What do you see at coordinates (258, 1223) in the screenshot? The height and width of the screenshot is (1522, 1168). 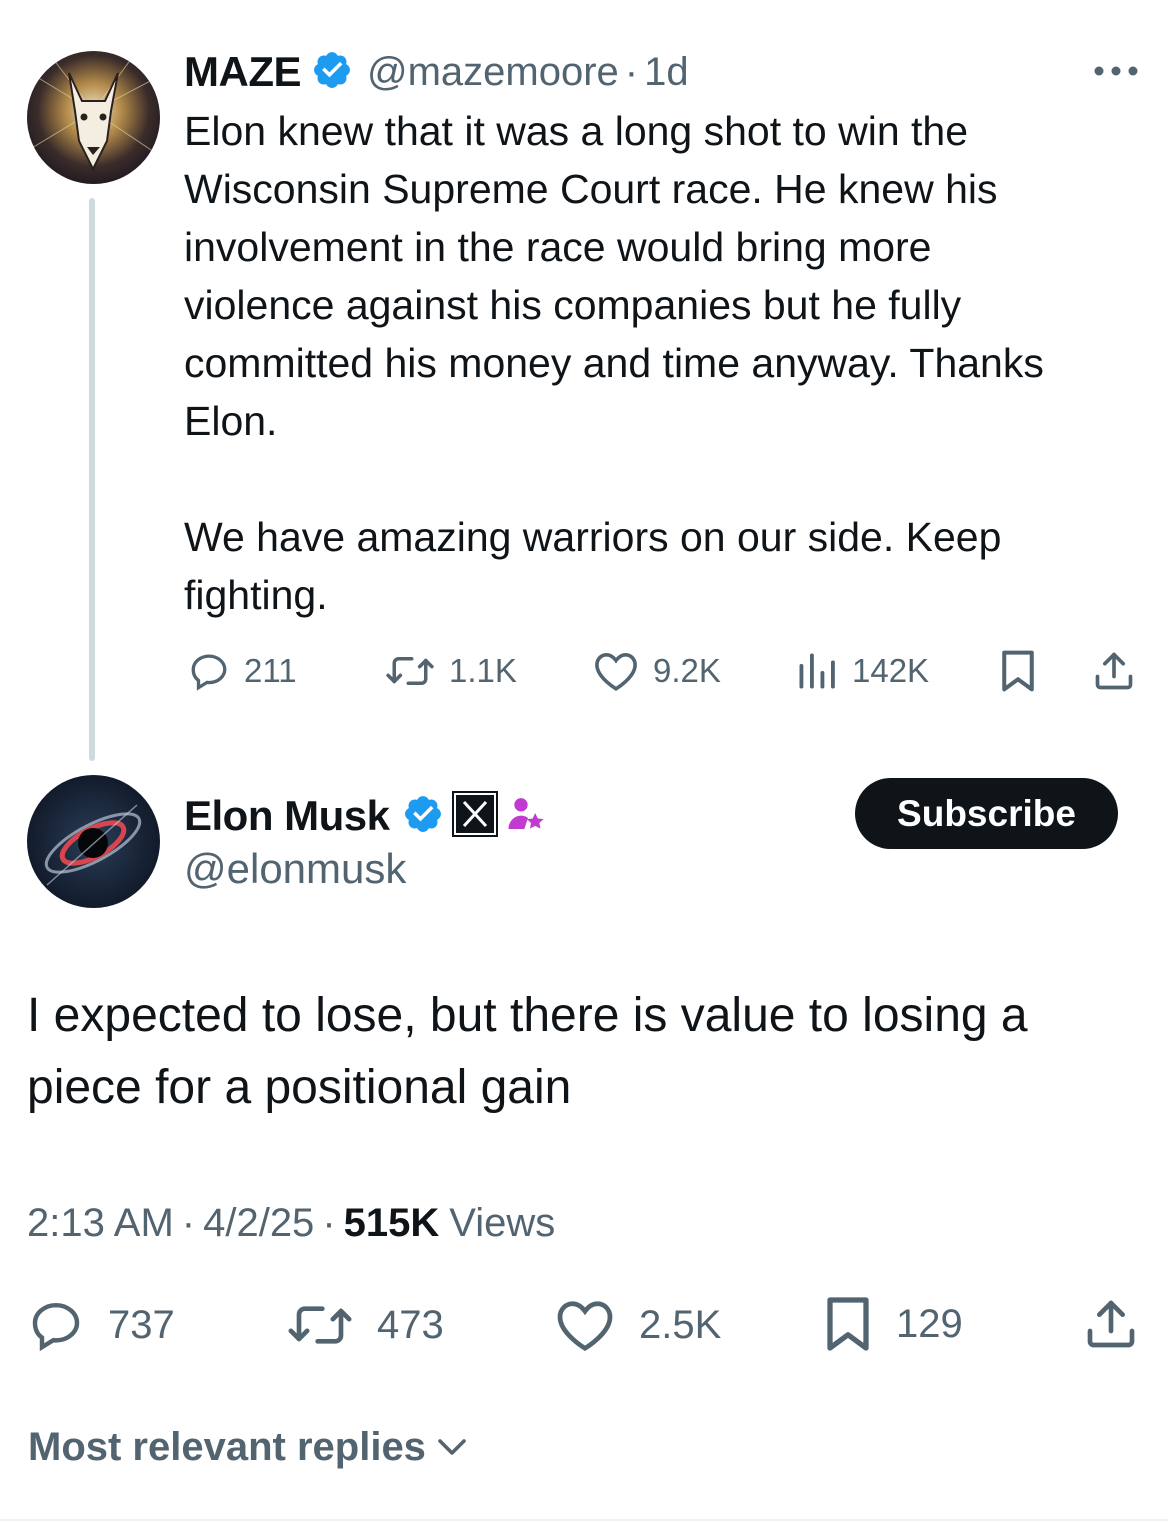 I see `tweet-date: 4/2/25` at bounding box center [258, 1223].